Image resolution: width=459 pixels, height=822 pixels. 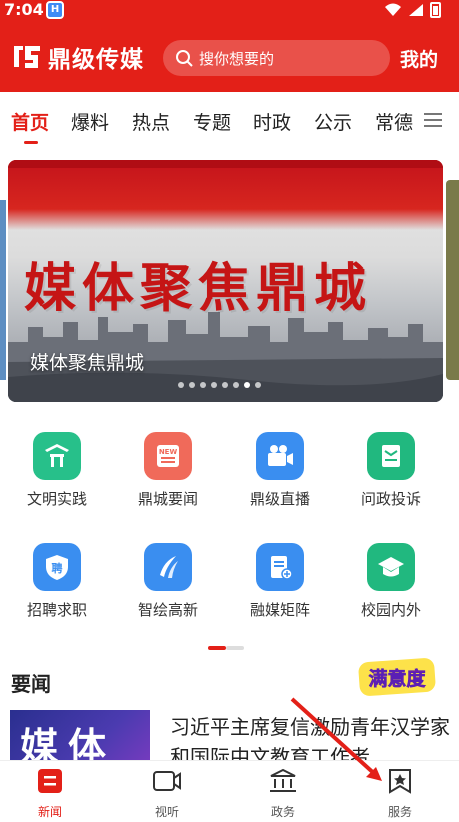 I want to click on tab-notice: 公示, so click(x=333, y=121).